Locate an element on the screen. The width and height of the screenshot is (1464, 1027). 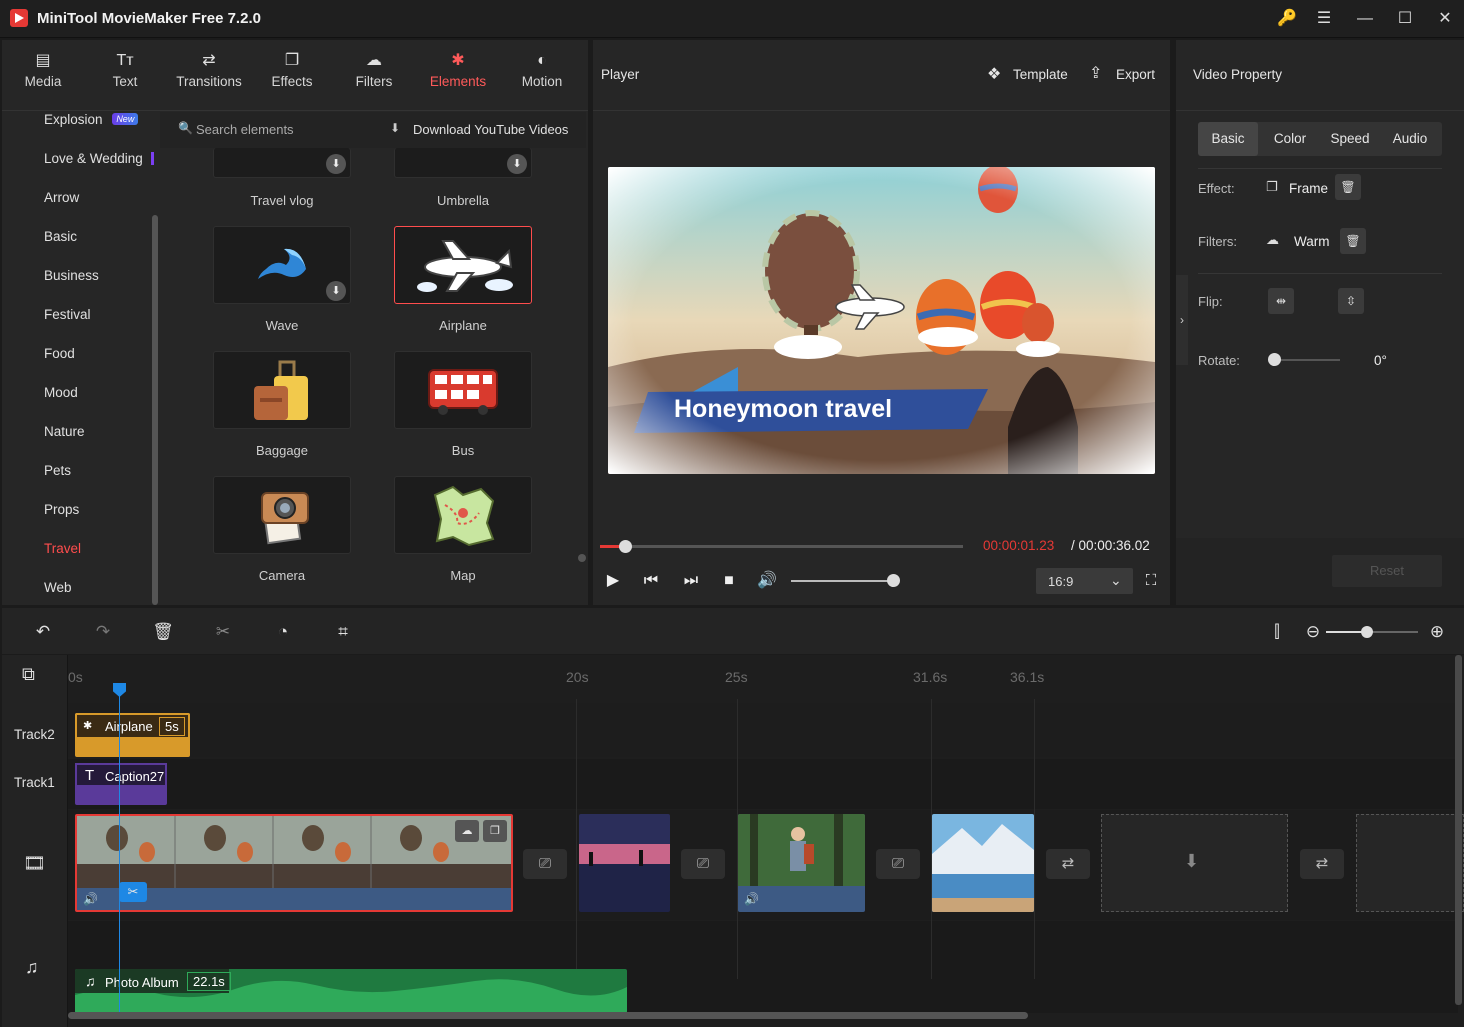
tab-color: Color is located at coordinates (1290, 139).